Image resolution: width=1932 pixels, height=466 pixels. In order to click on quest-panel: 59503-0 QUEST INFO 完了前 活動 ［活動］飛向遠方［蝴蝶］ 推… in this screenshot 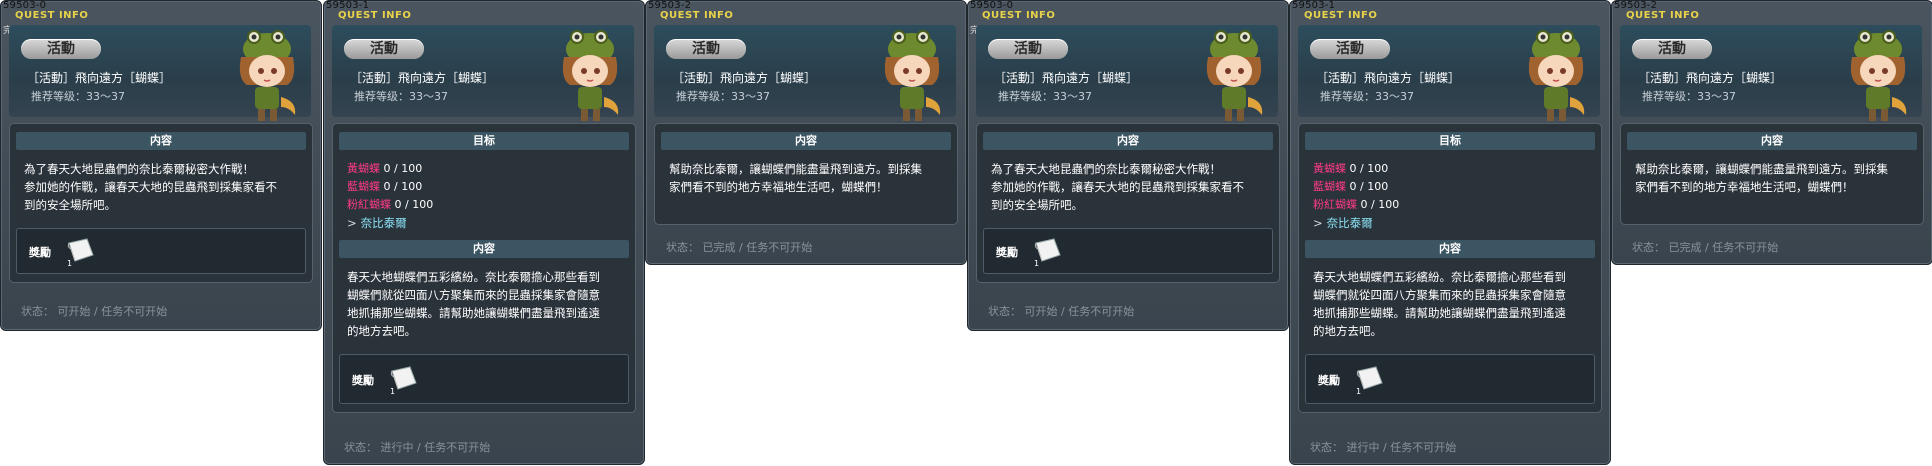, I will do `click(161, 165)`.